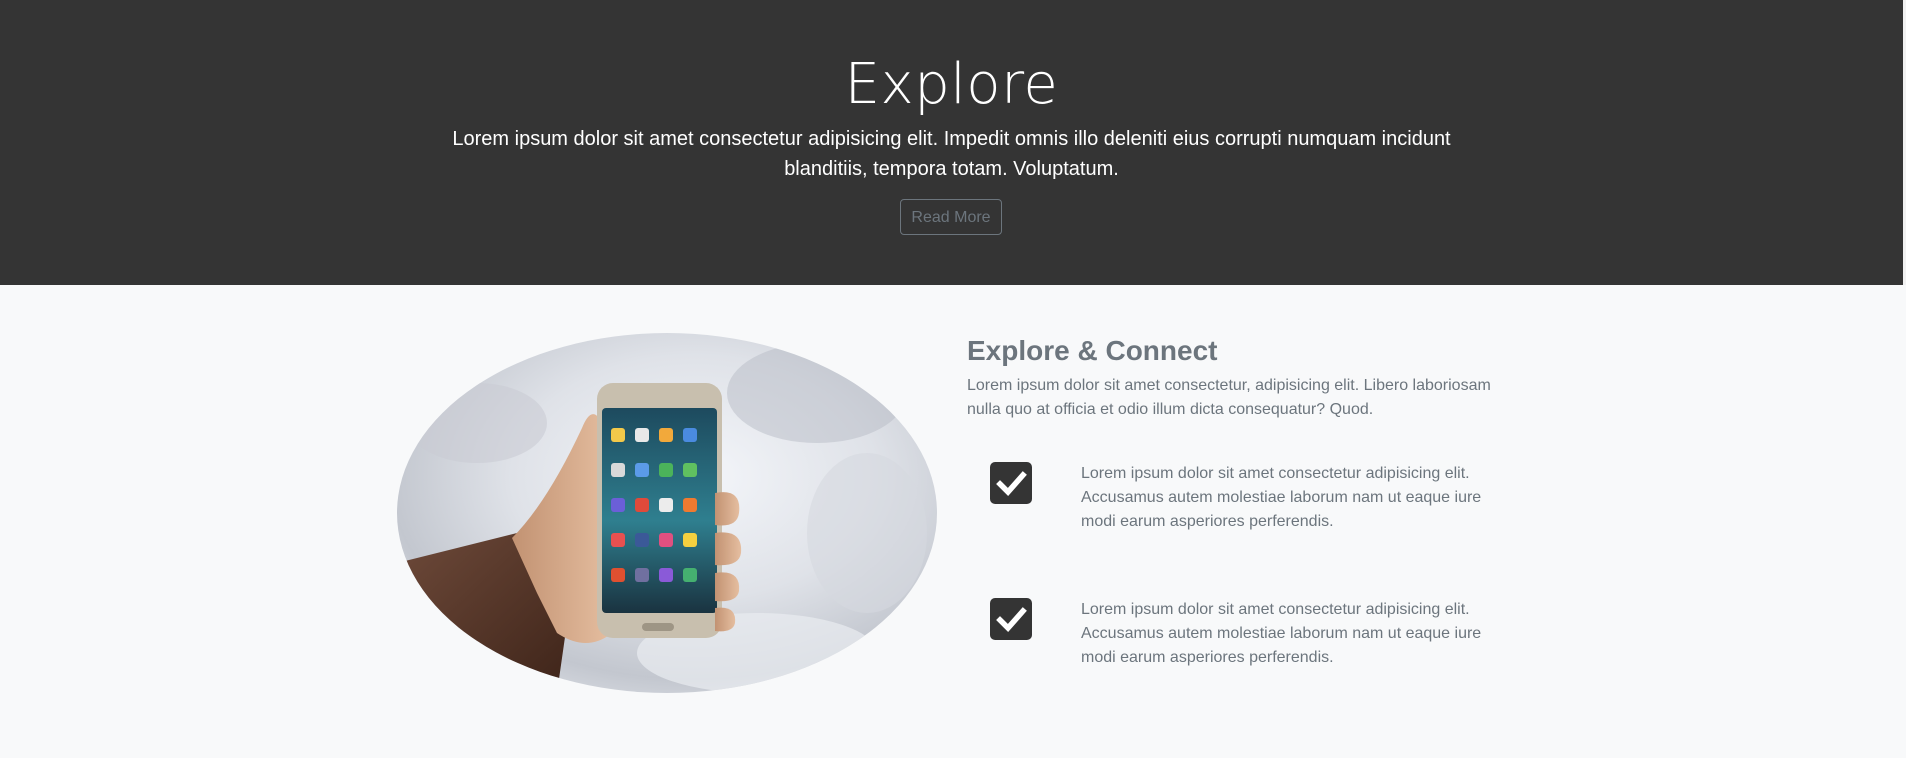 The image size is (1906, 758). I want to click on hero-title: Explore, so click(951, 84).